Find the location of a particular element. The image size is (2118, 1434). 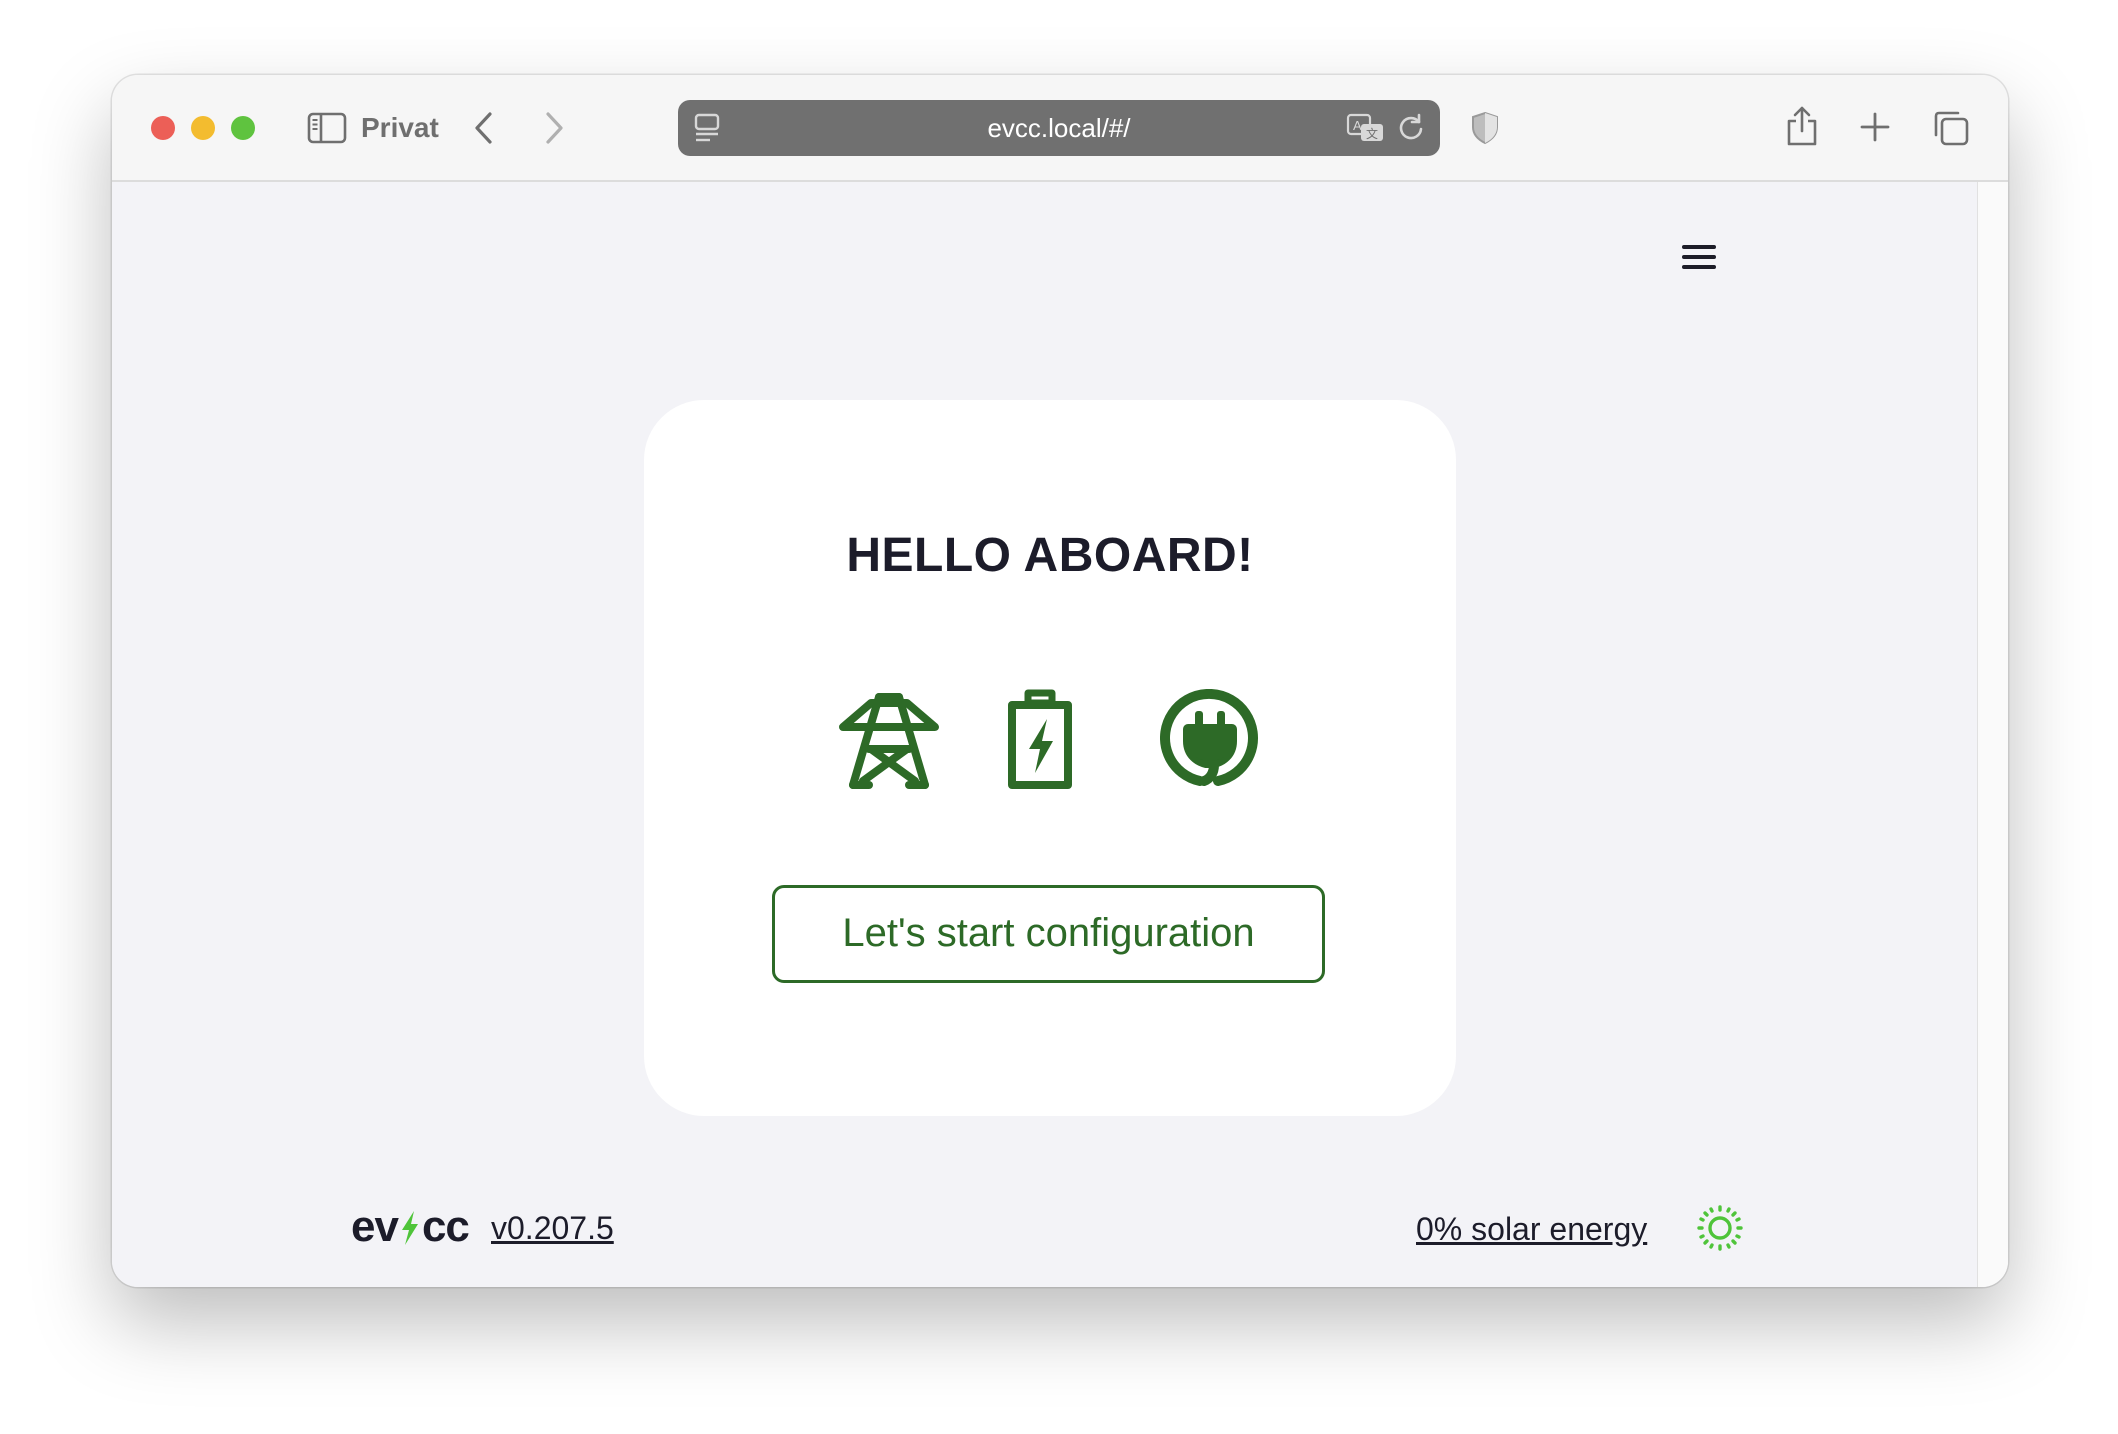

ev-plug-icon is located at coordinates (1209, 737).